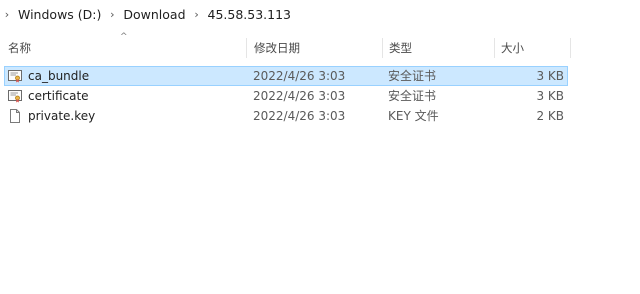 The height and width of the screenshot is (294, 640). What do you see at coordinates (154, 14) in the screenshot?
I see `breadcrumb-item-download: Download` at bounding box center [154, 14].